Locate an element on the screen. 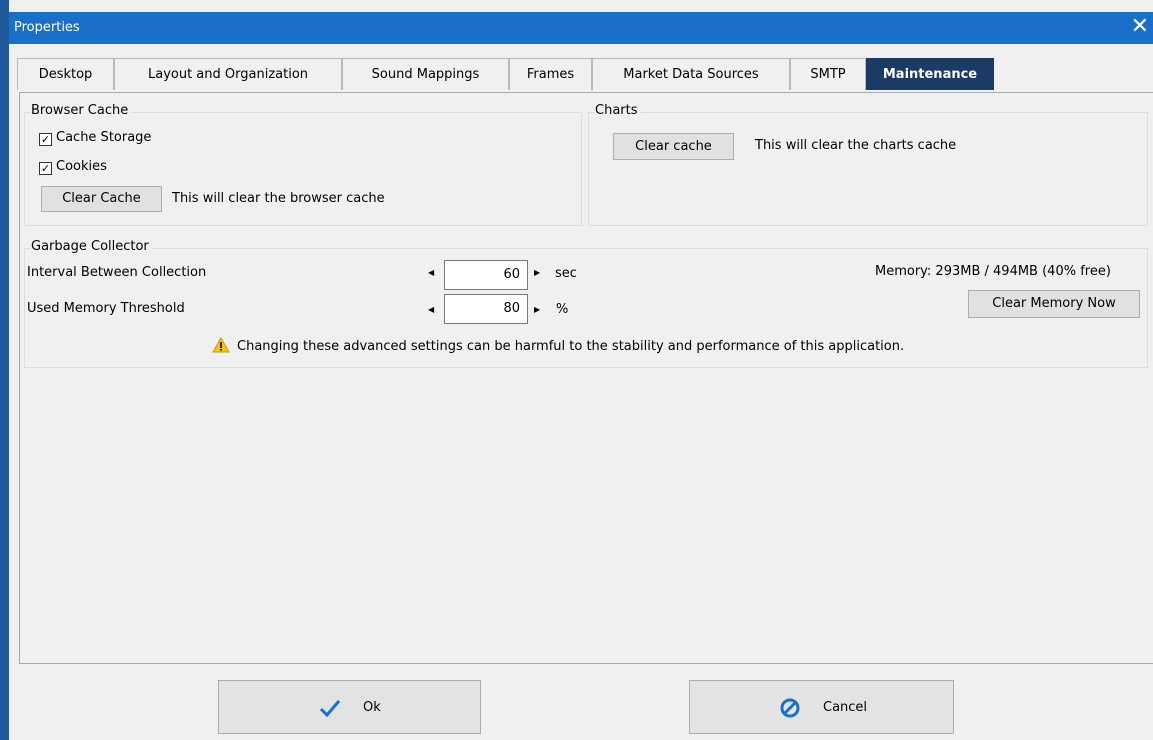 Image resolution: width=1153 pixels, height=740 pixels. threshold-increase-icon: ▶ is located at coordinates (537, 309).